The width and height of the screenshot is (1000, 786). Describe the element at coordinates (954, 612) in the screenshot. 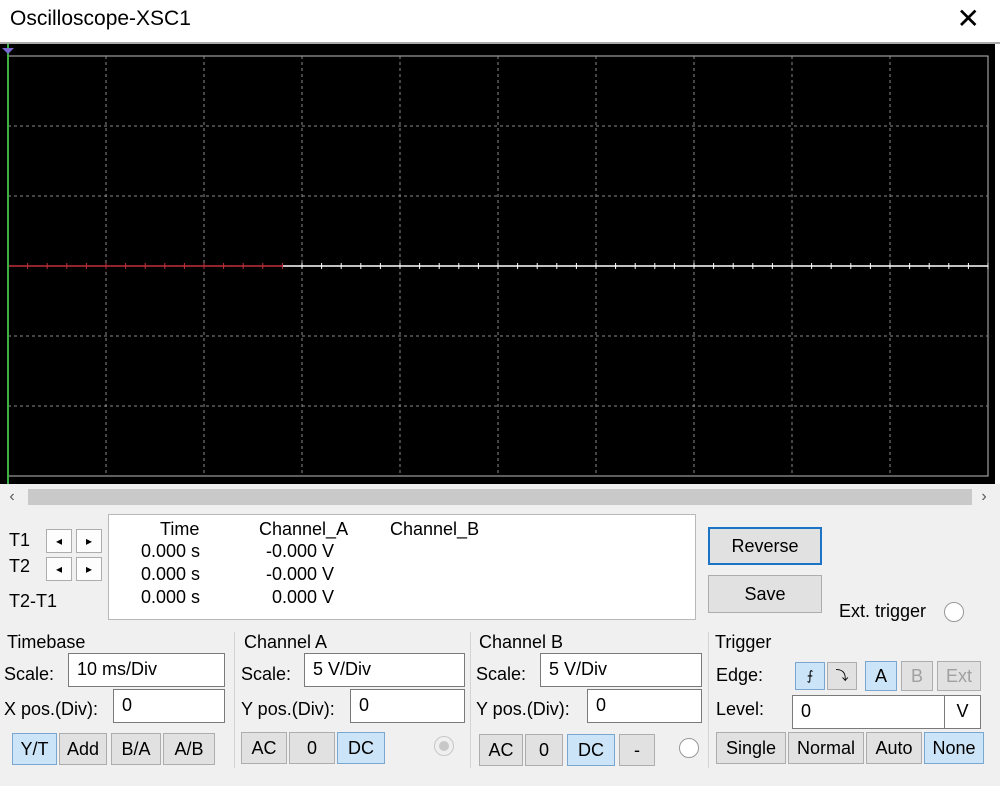

I see `ext-trigger-radio` at that location.